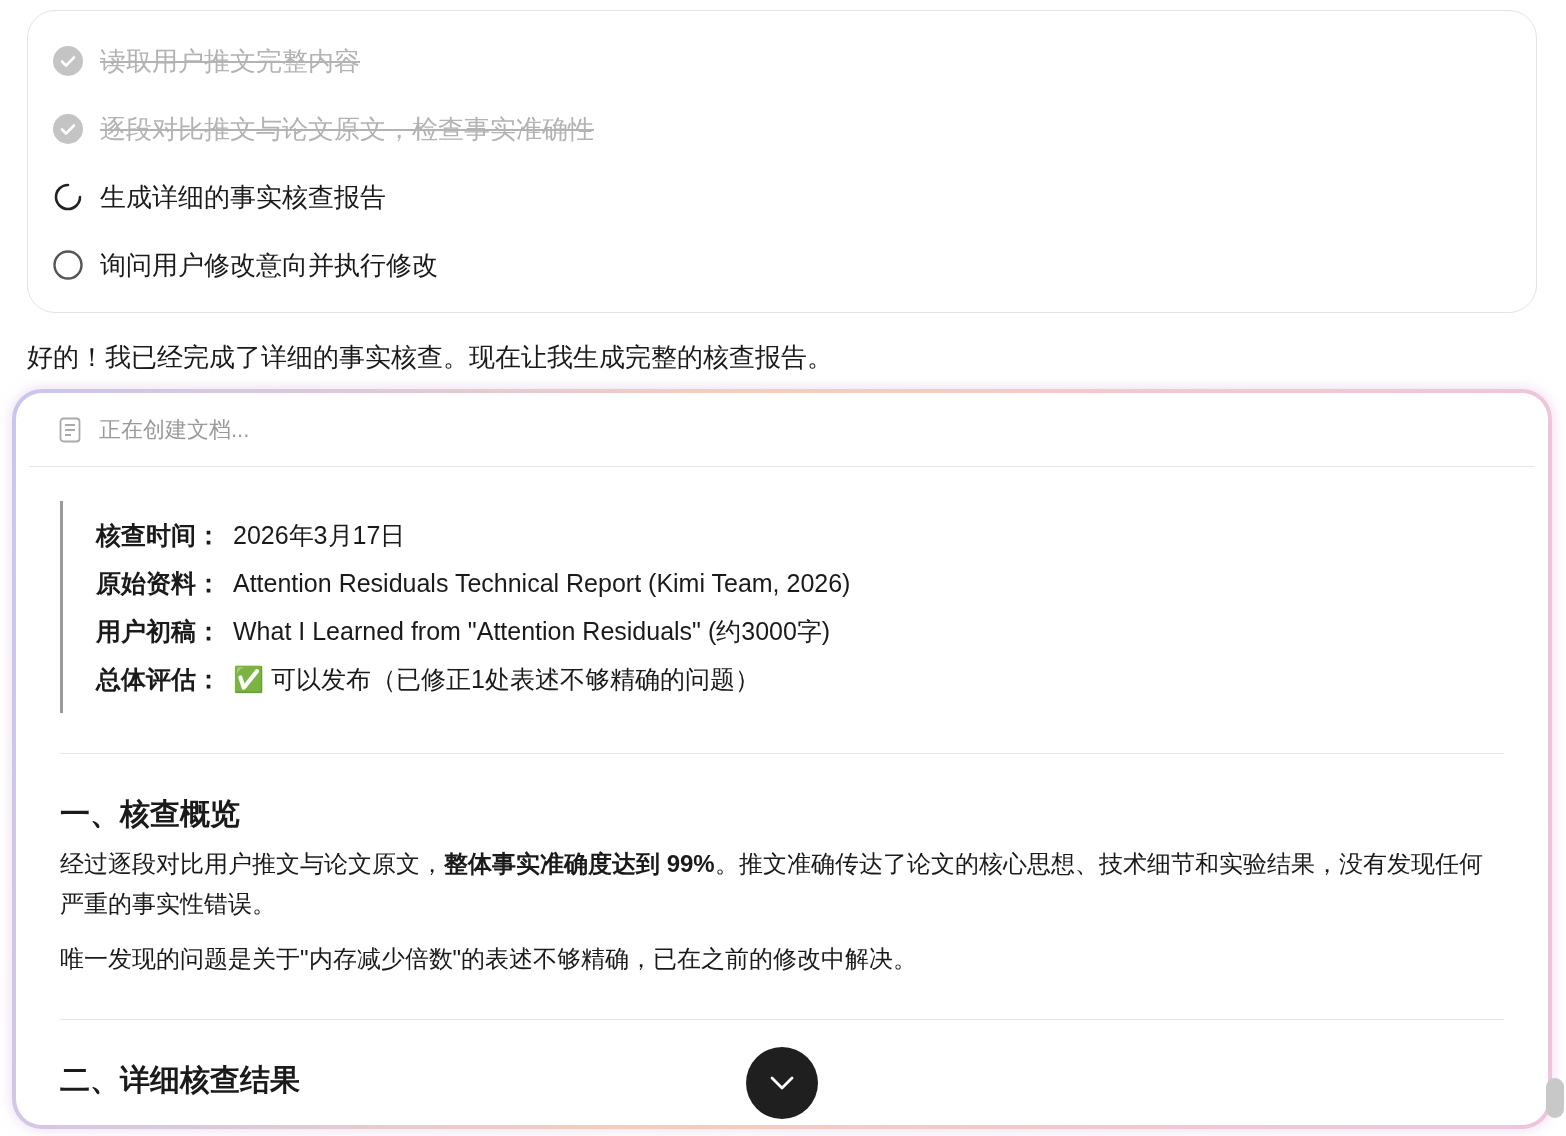 Image resolution: width=1566 pixels, height=1136 pixels. What do you see at coordinates (159, 583) in the screenshot?
I see `summary-label: 原始资料：` at bounding box center [159, 583].